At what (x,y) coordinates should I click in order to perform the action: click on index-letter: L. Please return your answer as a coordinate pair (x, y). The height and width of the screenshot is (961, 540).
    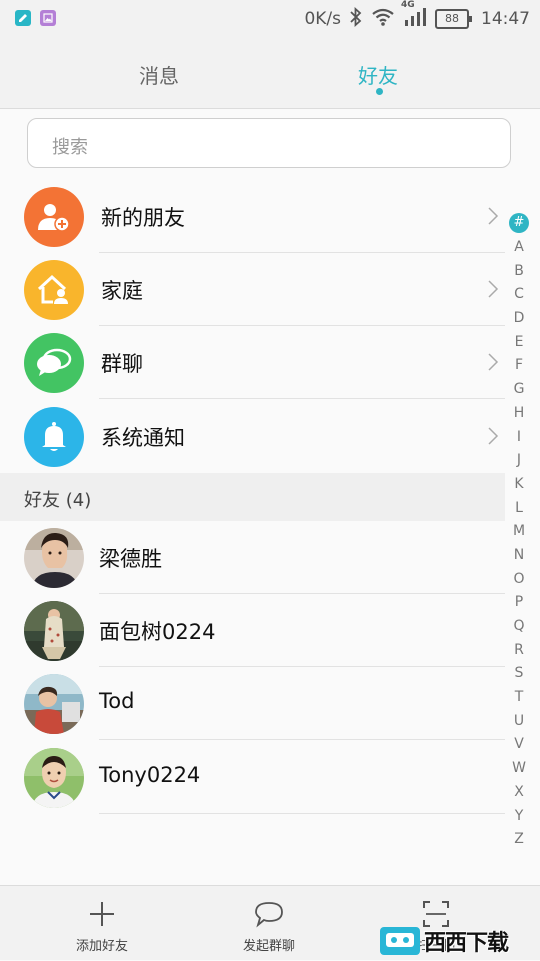
    Looking at the image, I should click on (519, 509).